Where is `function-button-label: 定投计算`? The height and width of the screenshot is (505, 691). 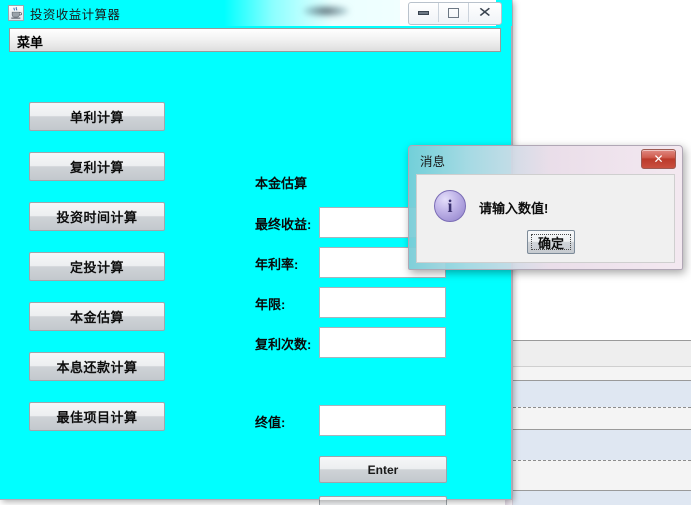 function-button-label: 定投计算 is located at coordinates (96, 267).